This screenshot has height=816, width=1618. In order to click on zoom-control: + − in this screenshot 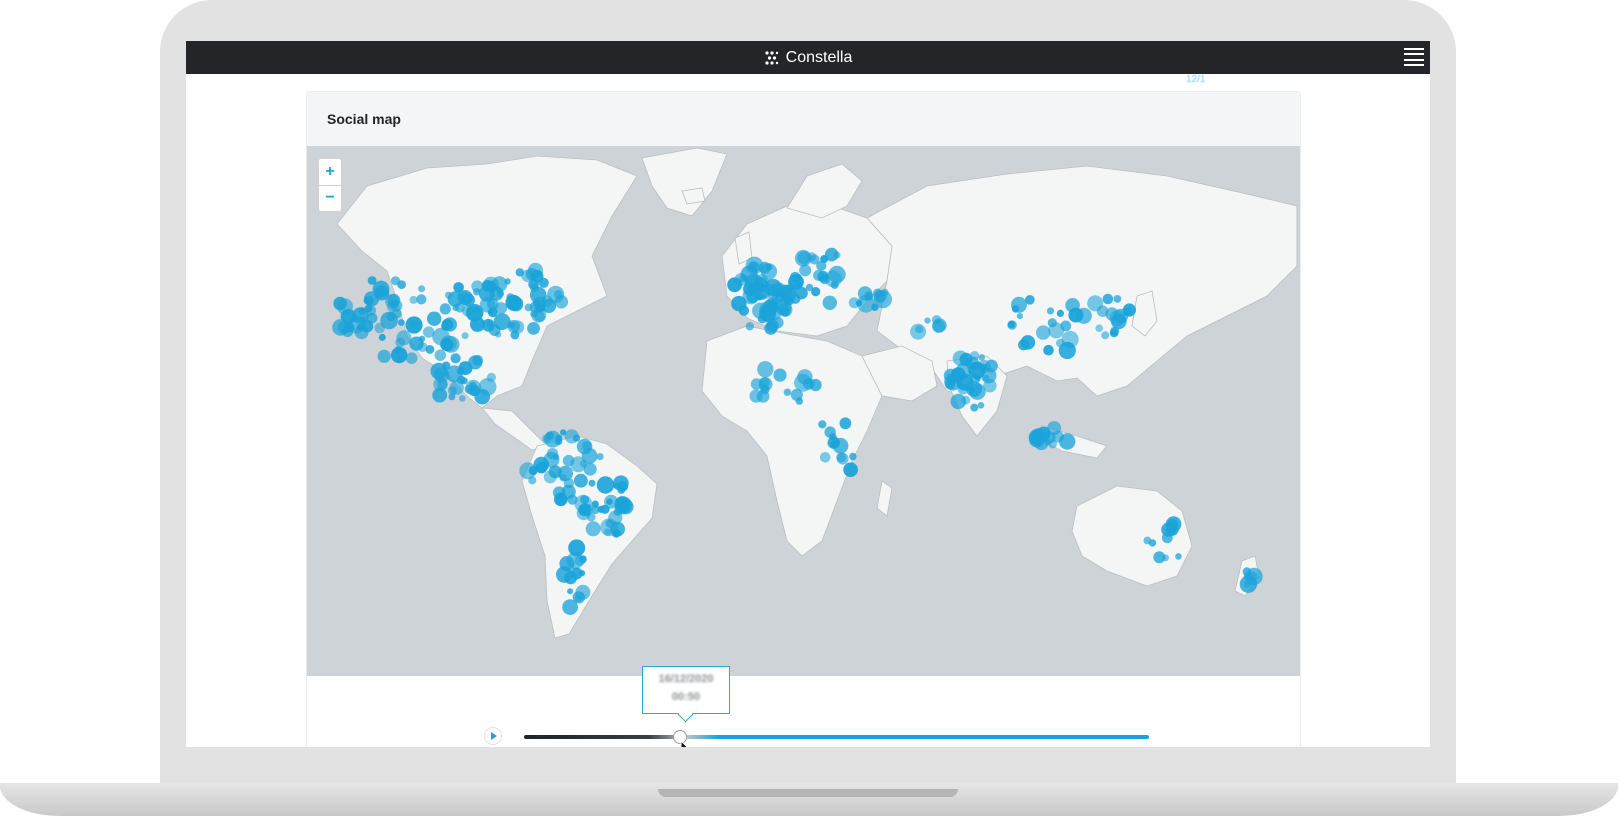, I will do `click(330, 185)`.